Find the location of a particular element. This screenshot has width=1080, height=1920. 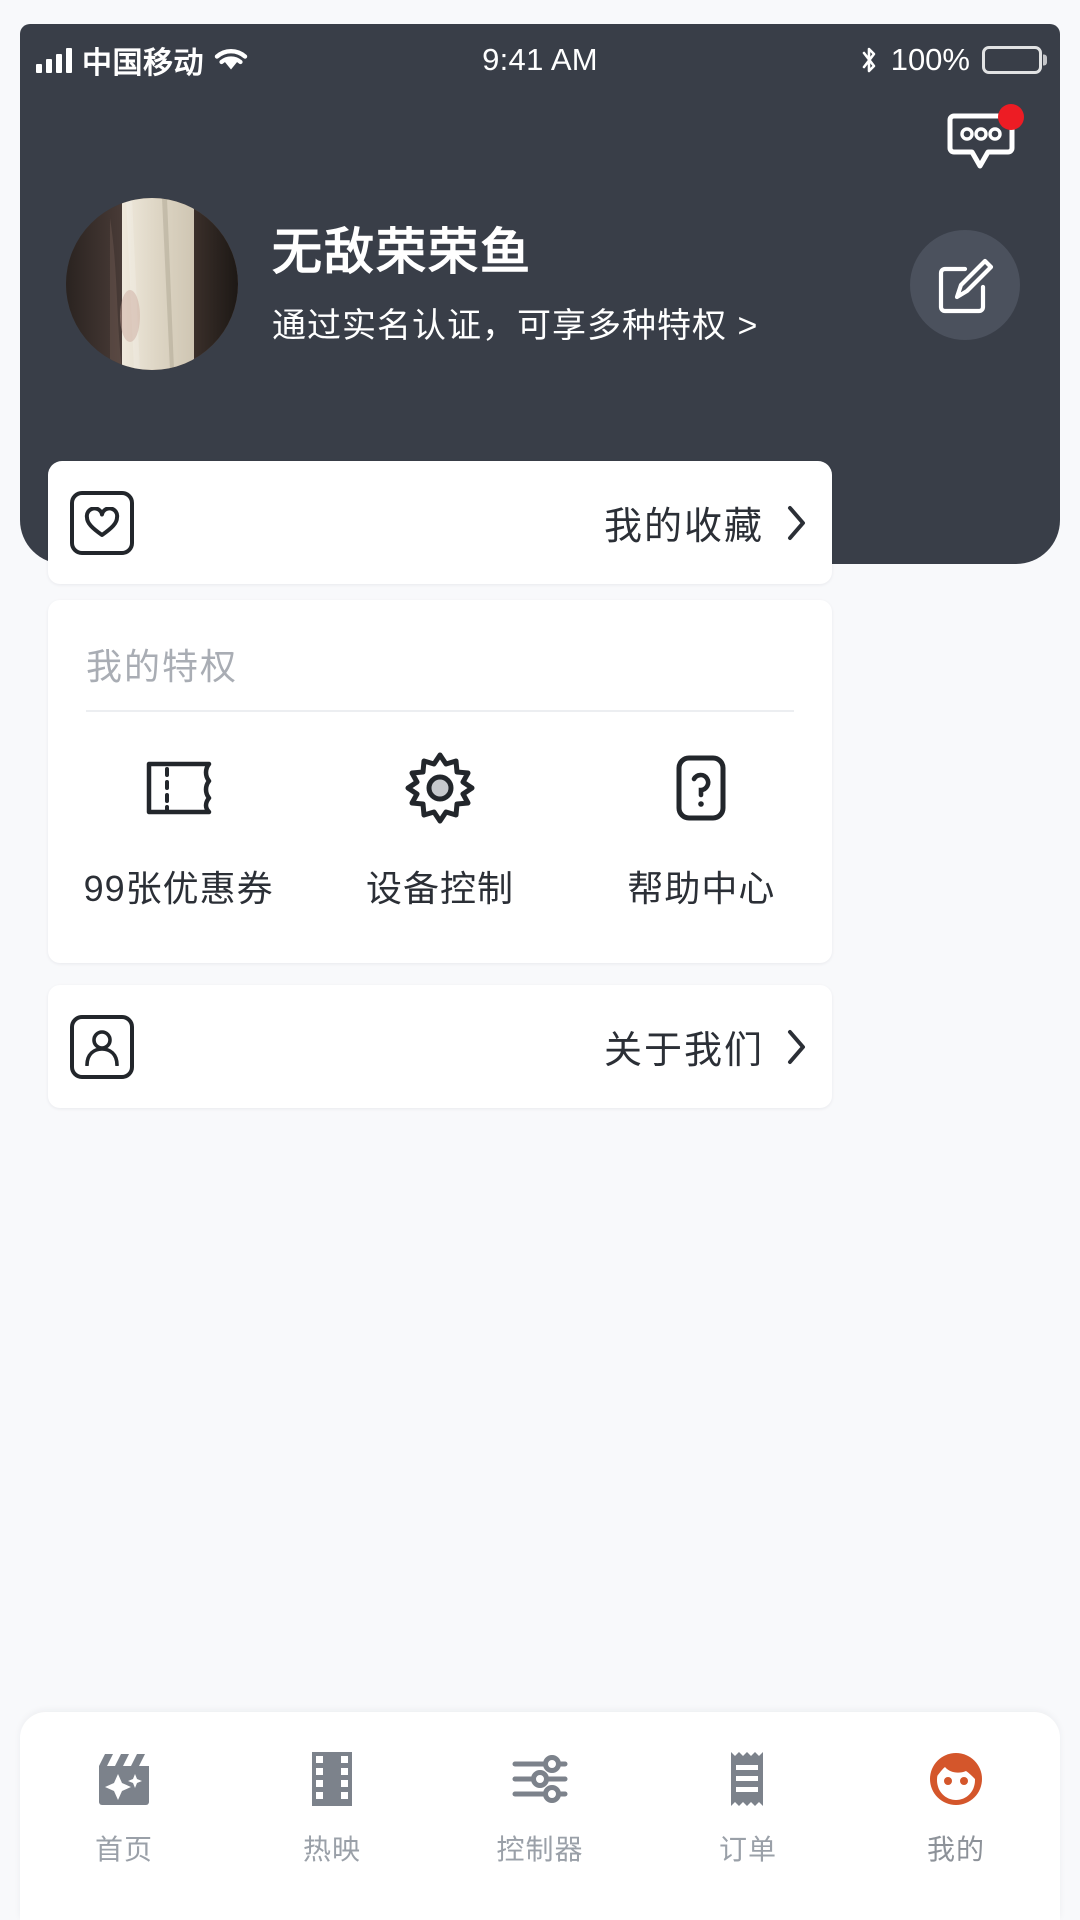

tab-label: 控制器 is located at coordinates (540, 1849).